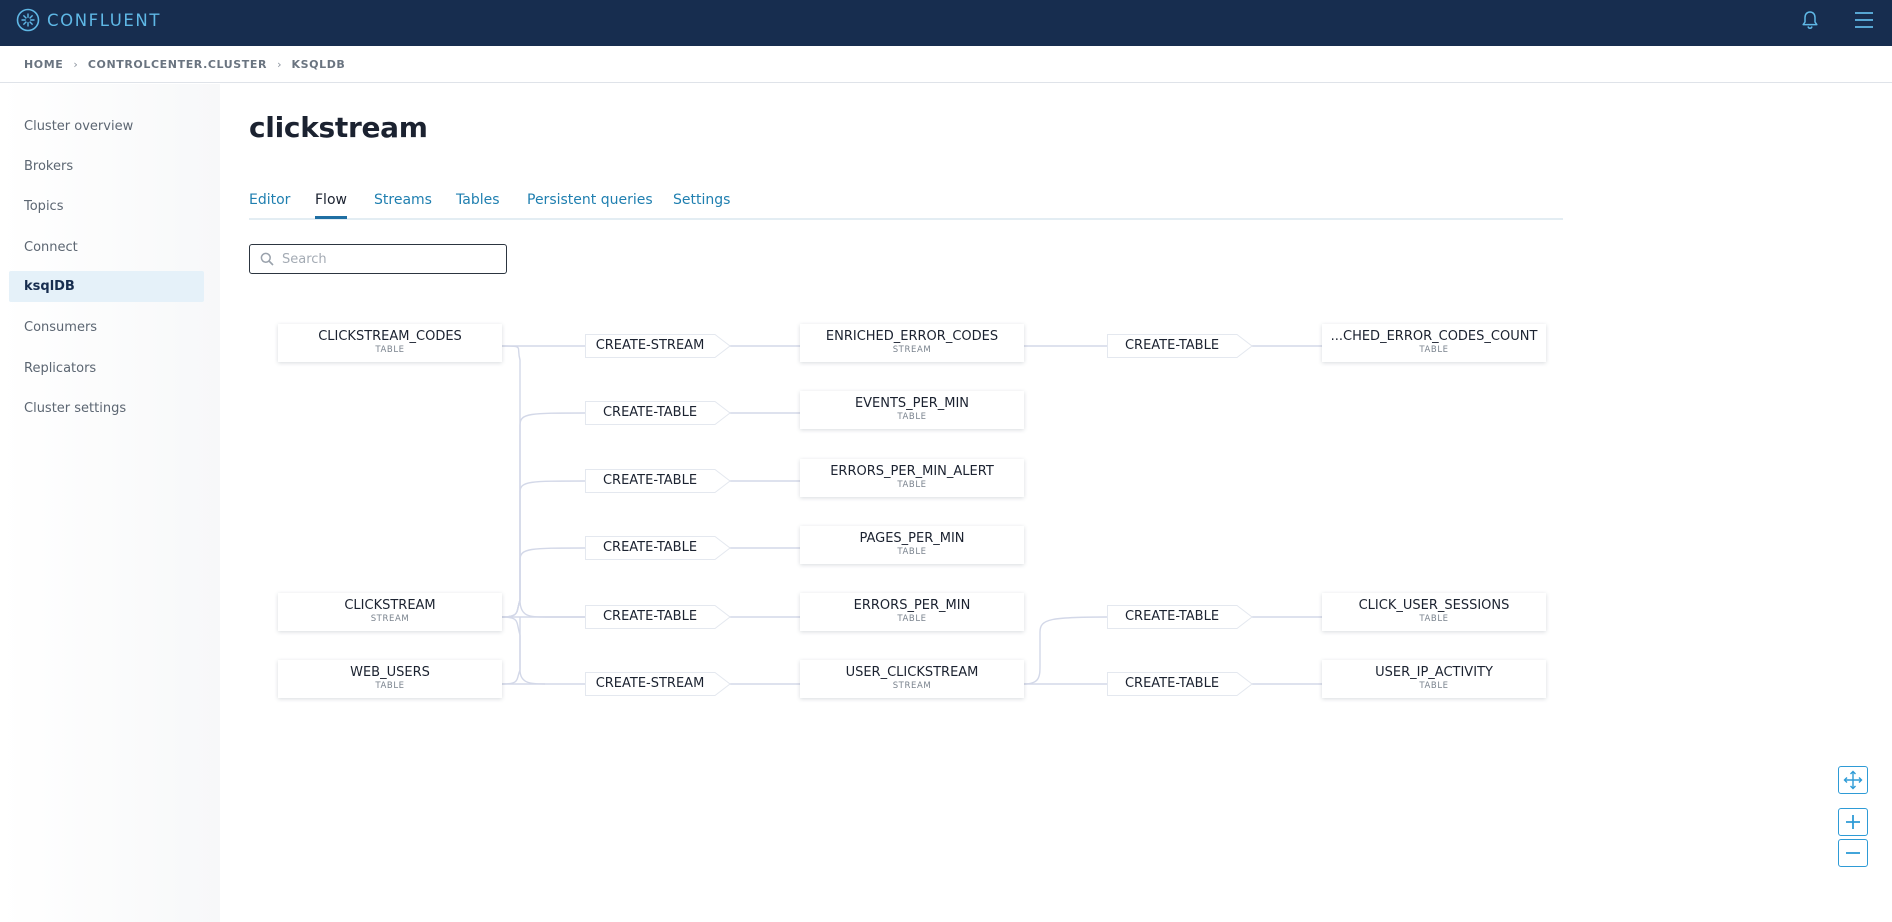  I want to click on node-name: ...CHED_ERROR_CODES_COUNT, so click(1434, 336).